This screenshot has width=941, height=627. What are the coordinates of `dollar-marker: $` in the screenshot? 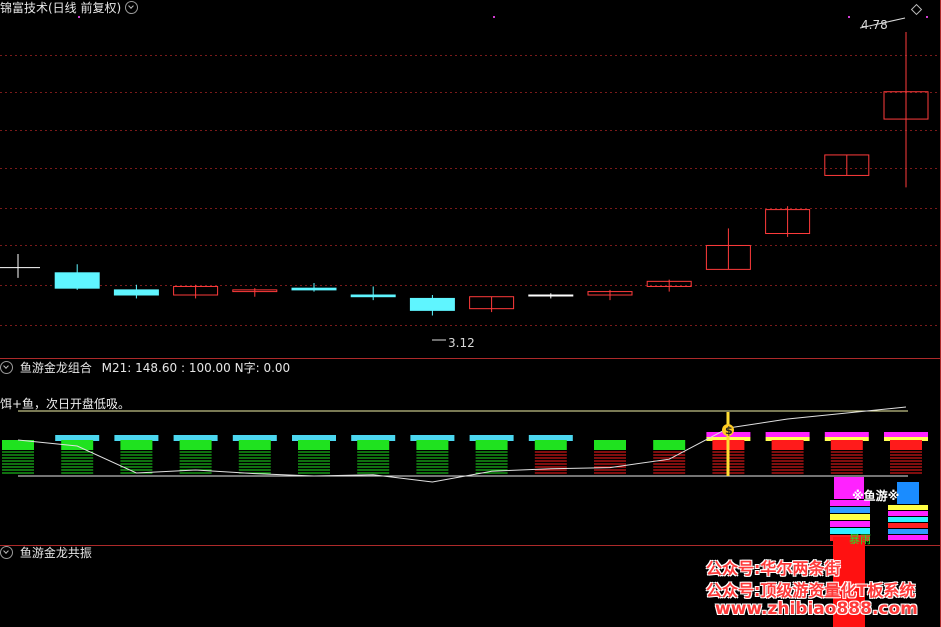 It's located at (729, 430).